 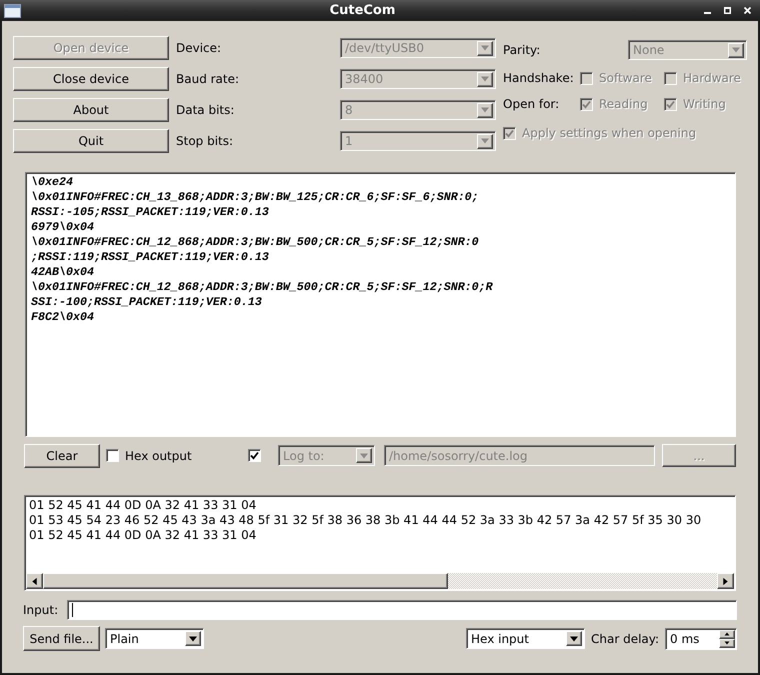 What do you see at coordinates (245, 581) in the screenshot?
I see `scrollbar-thumb` at bounding box center [245, 581].